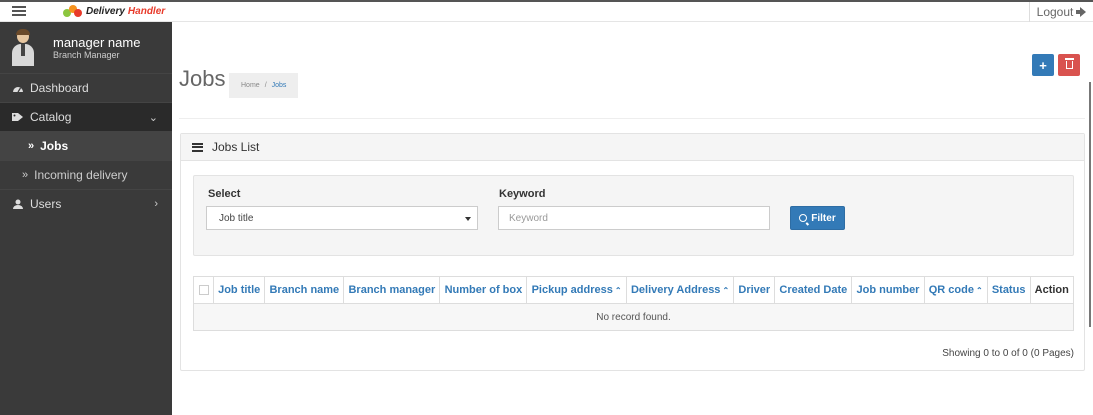  I want to click on column-header: Branch name, so click(304, 290).